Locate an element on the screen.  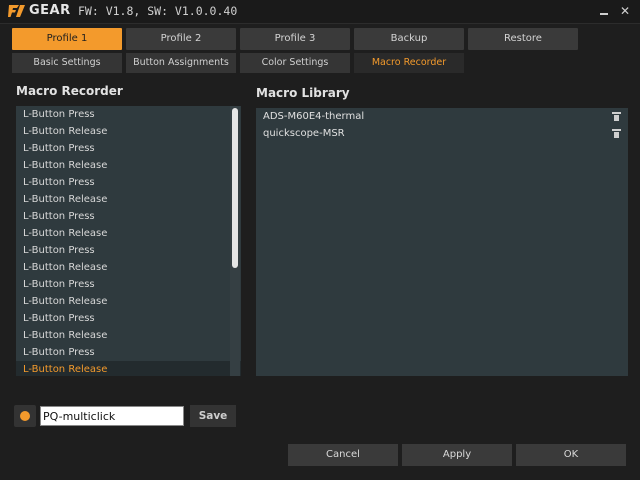
tab-button-assignments: Button Assignments is located at coordinates (181, 63).